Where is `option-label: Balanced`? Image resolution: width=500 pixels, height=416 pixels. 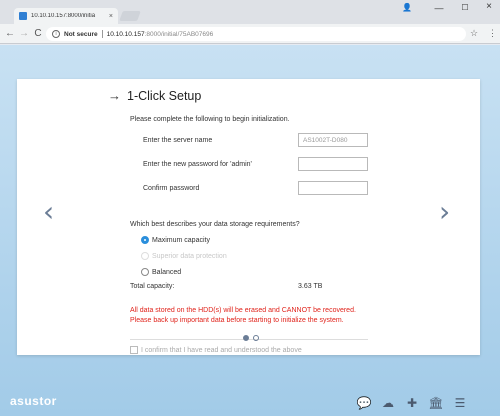 option-label: Balanced is located at coordinates (167, 272).